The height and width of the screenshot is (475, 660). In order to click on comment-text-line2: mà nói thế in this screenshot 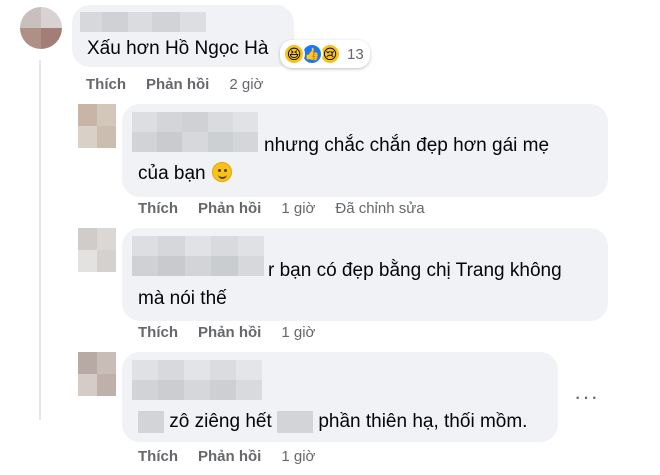, I will do `click(182, 298)`.